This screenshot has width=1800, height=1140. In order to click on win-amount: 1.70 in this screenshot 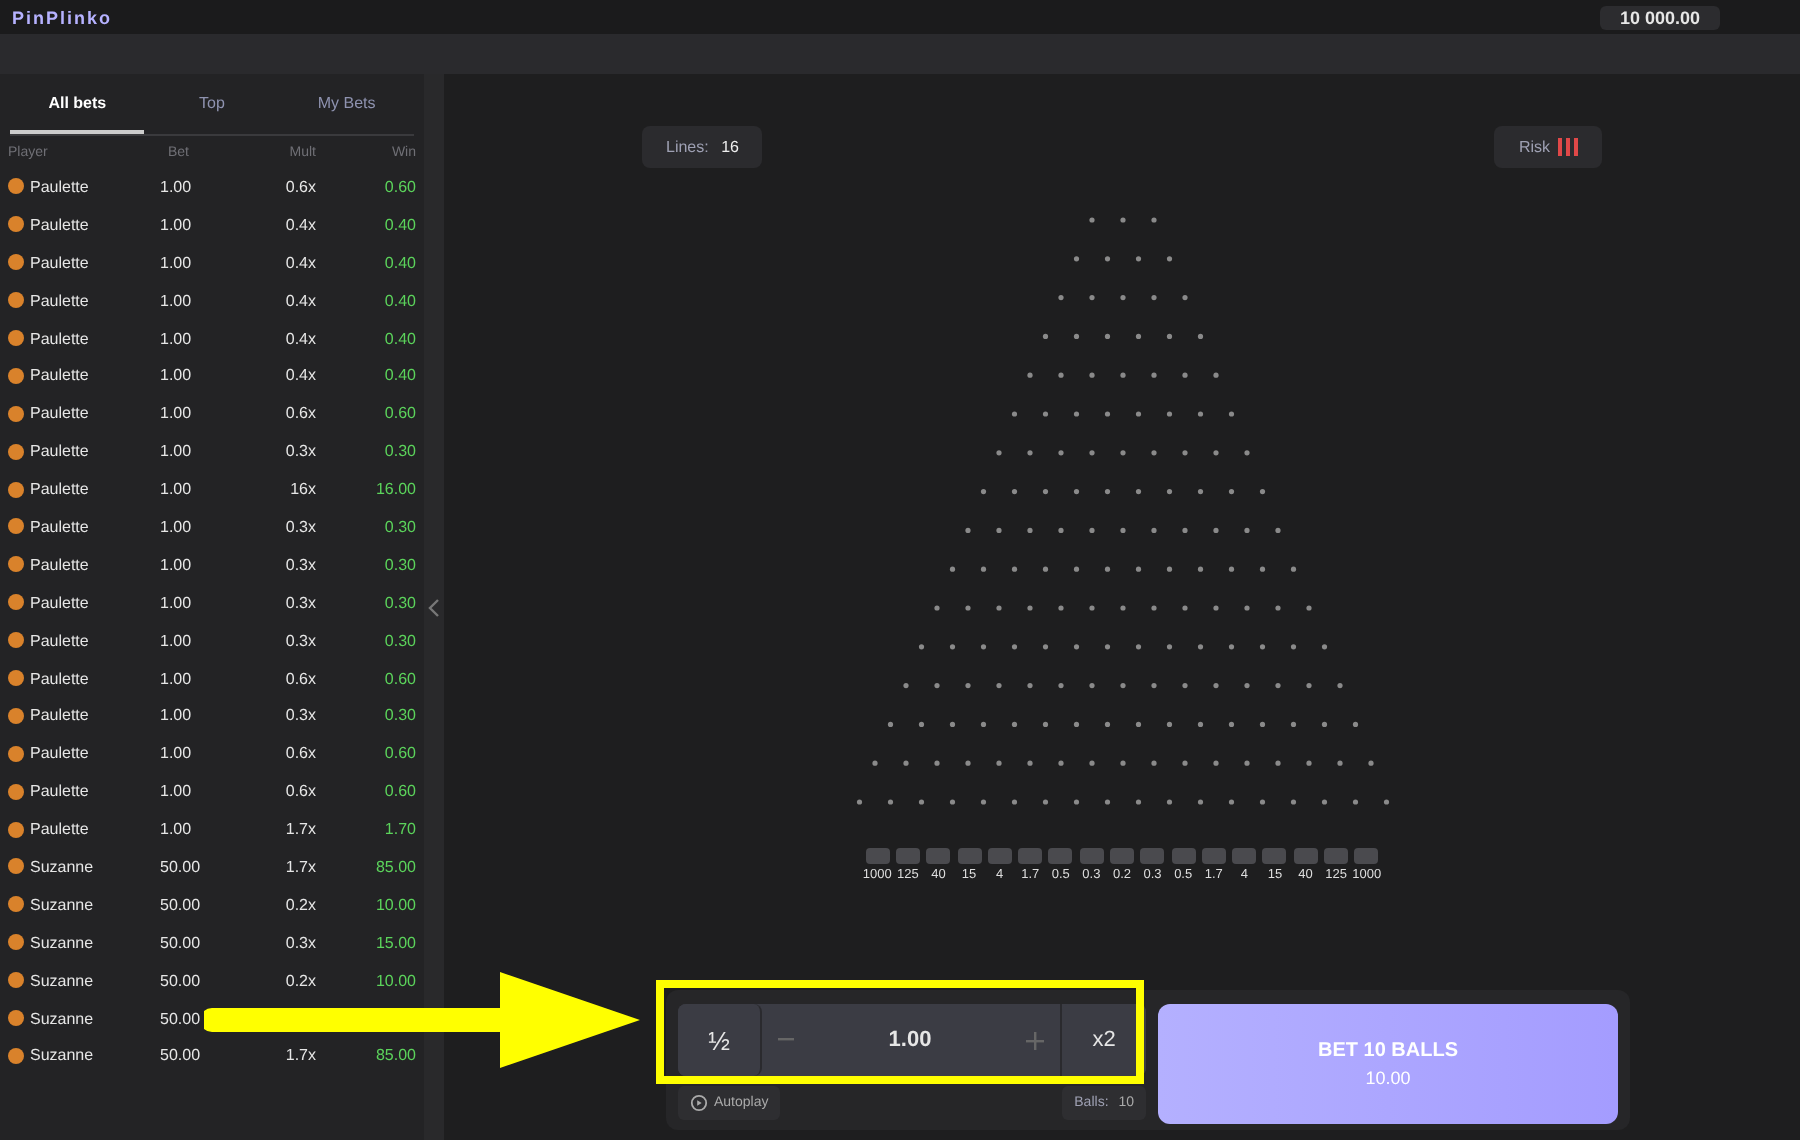, I will do `click(399, 829)`.